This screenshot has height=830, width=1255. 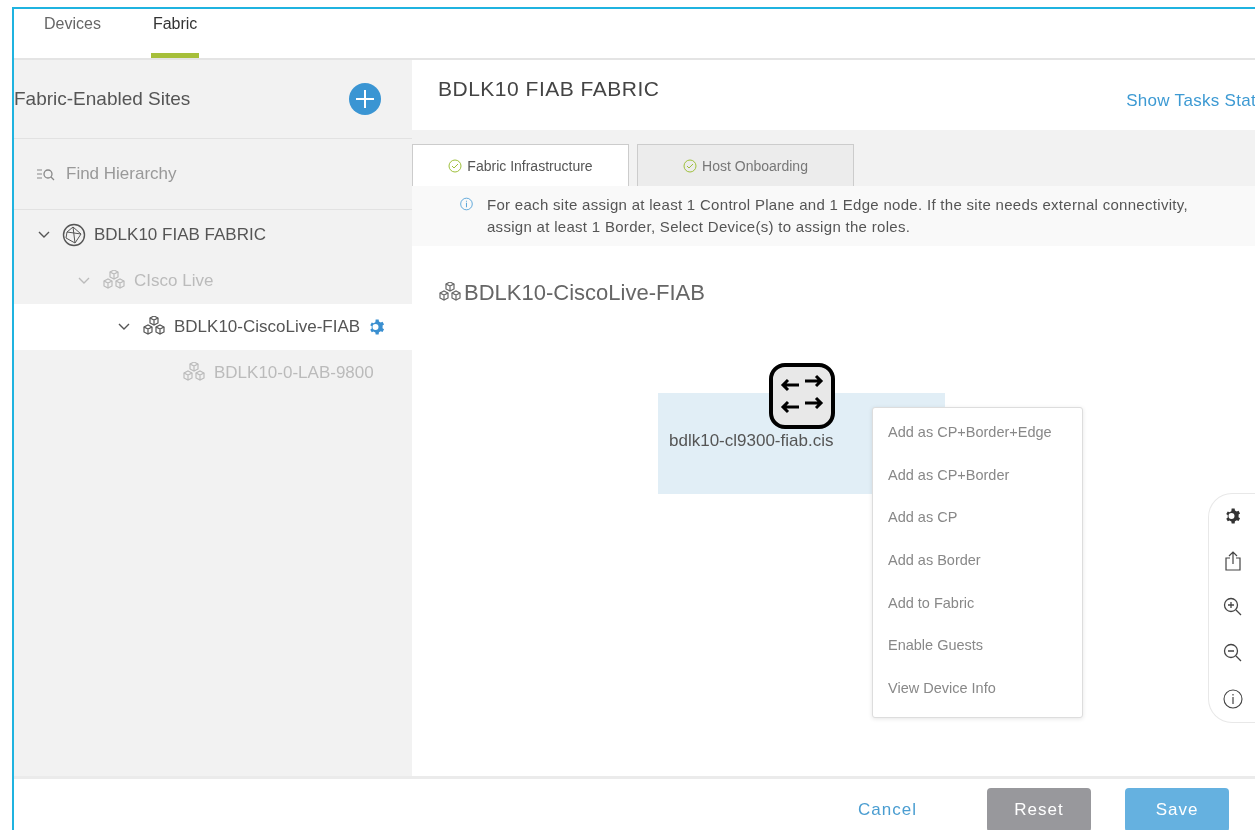 I want to click on zoom-in-icon, so click(x=1233, y=607).